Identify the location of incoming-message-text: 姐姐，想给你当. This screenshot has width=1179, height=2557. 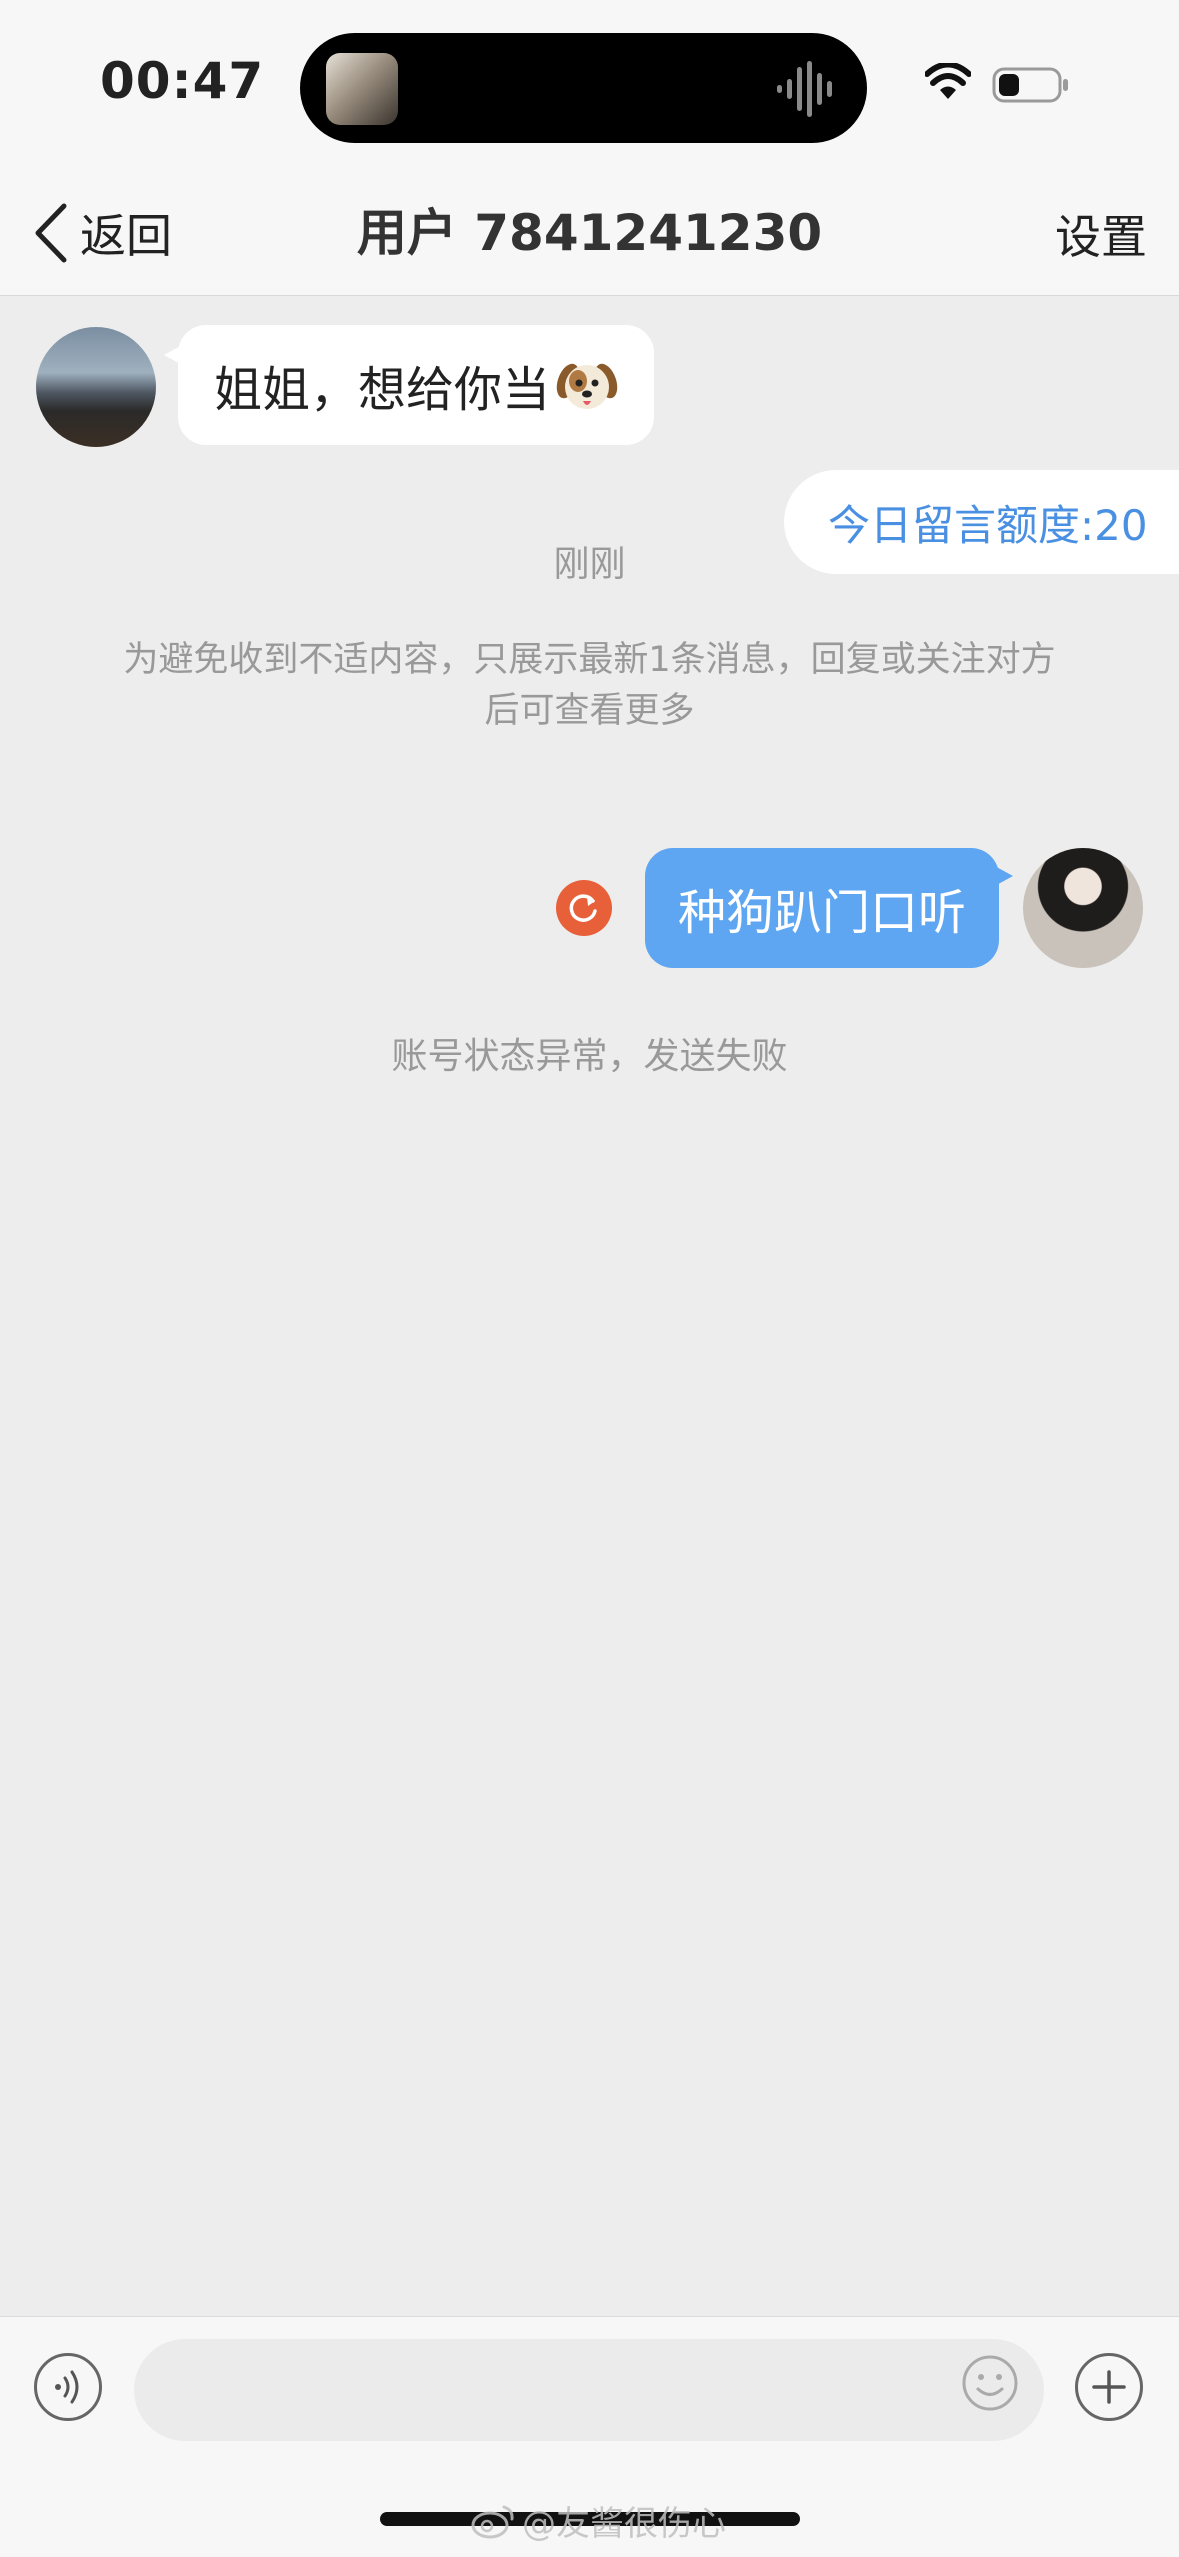
(382, 390).